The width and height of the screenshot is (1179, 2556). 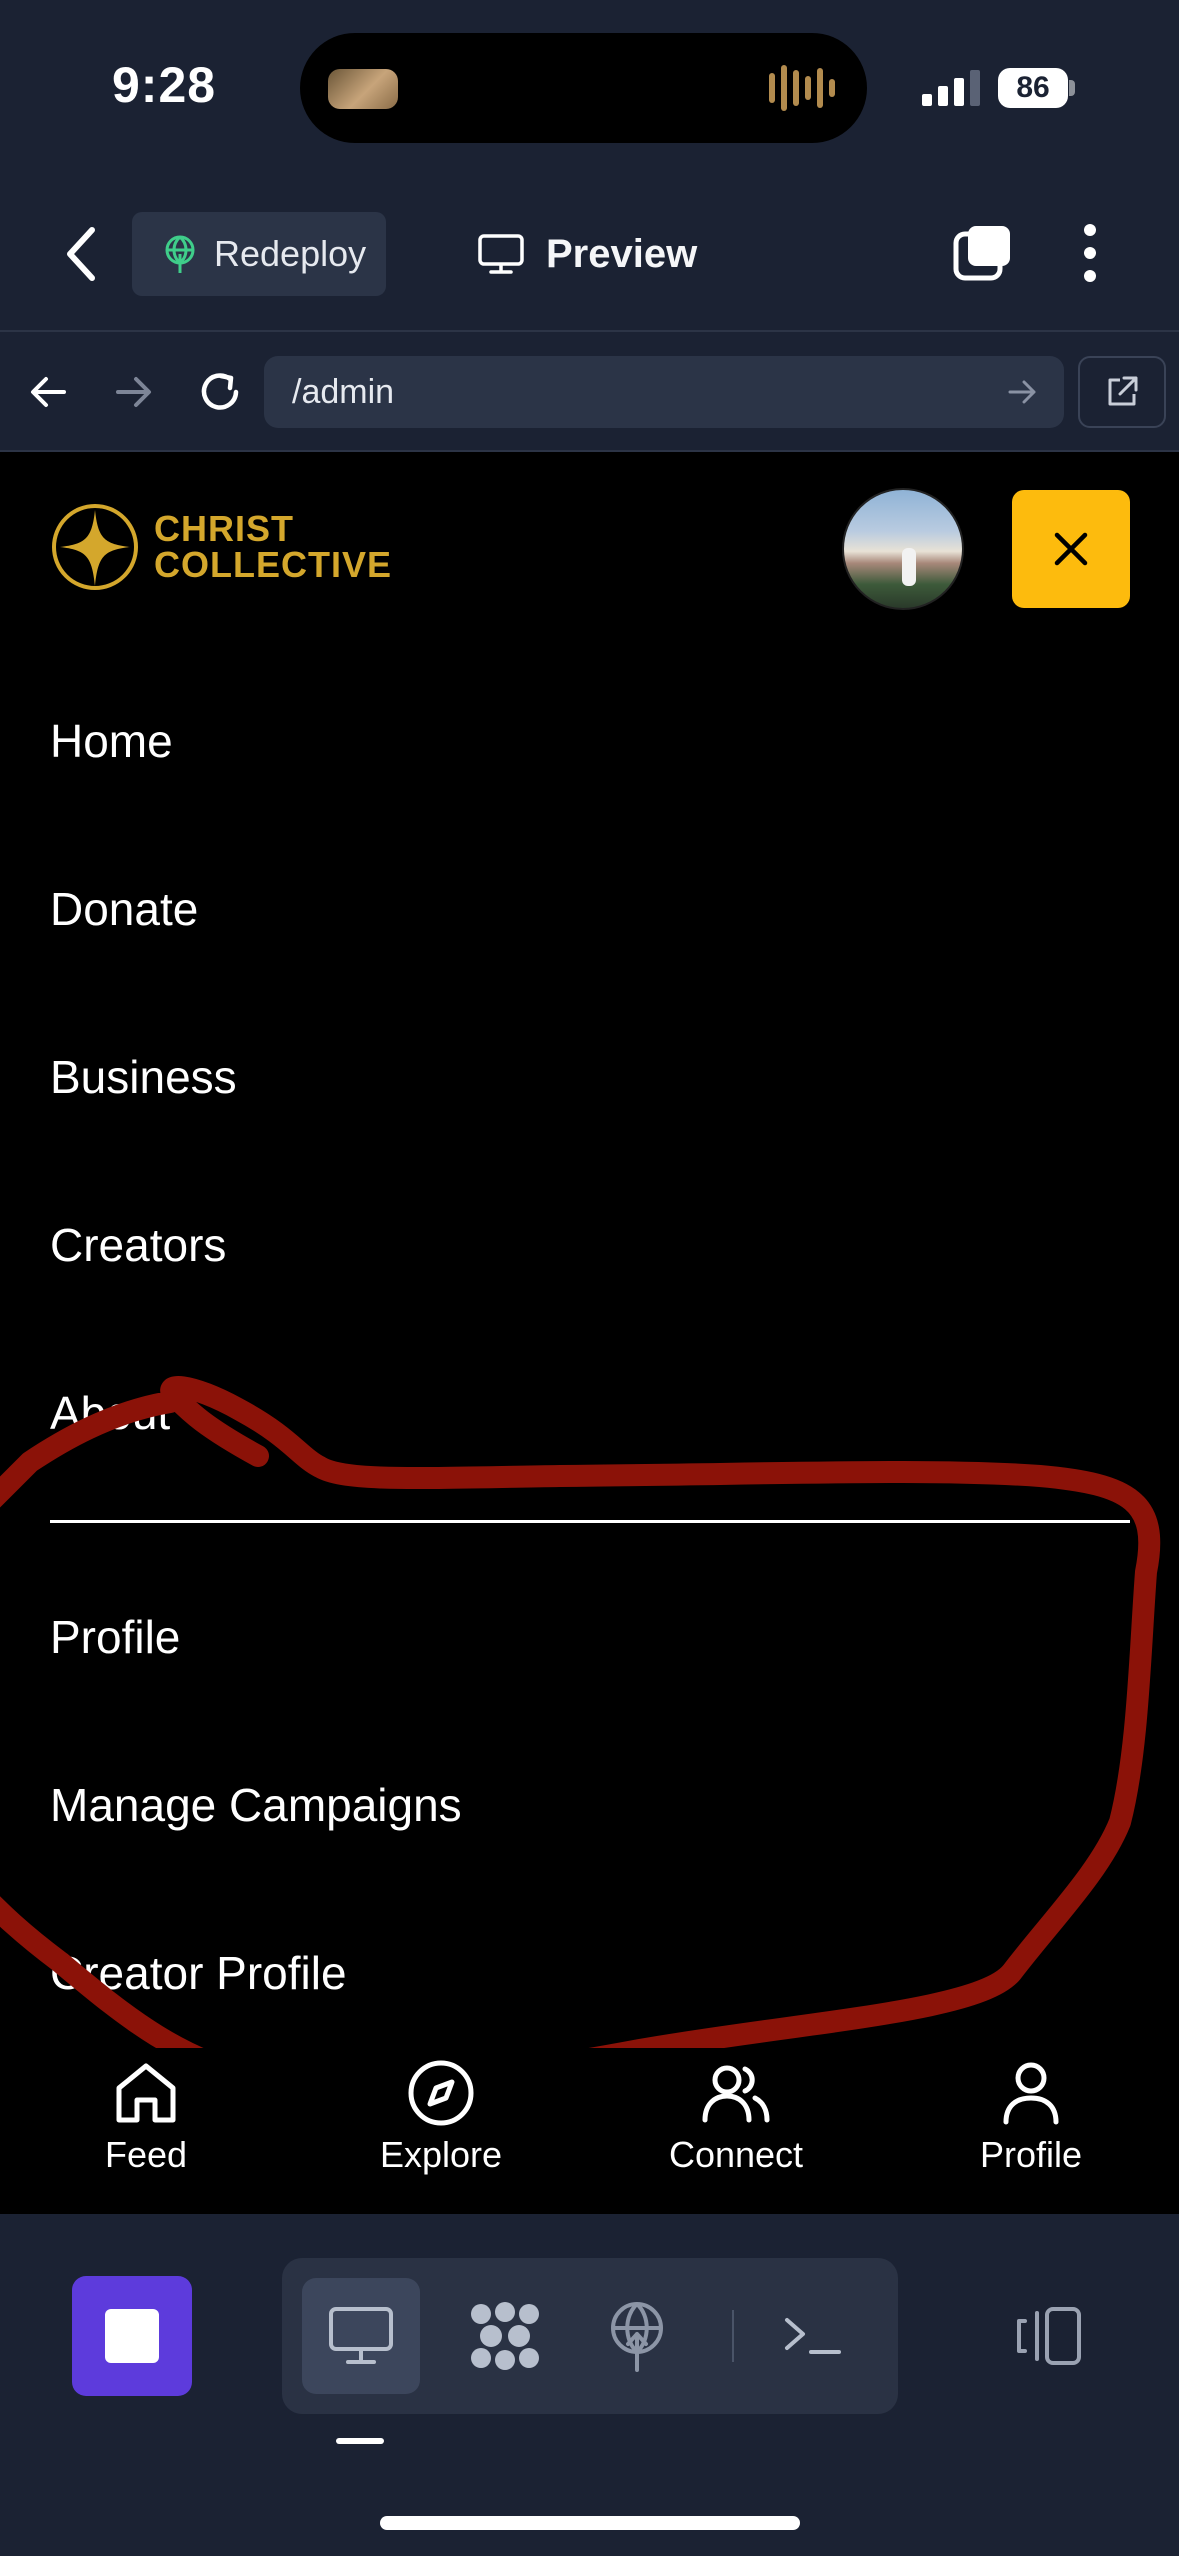 What do you see at coordinates (622, 253) in the screenshot?
I see `preview-label: Preview` at bounding box center [622, 253].